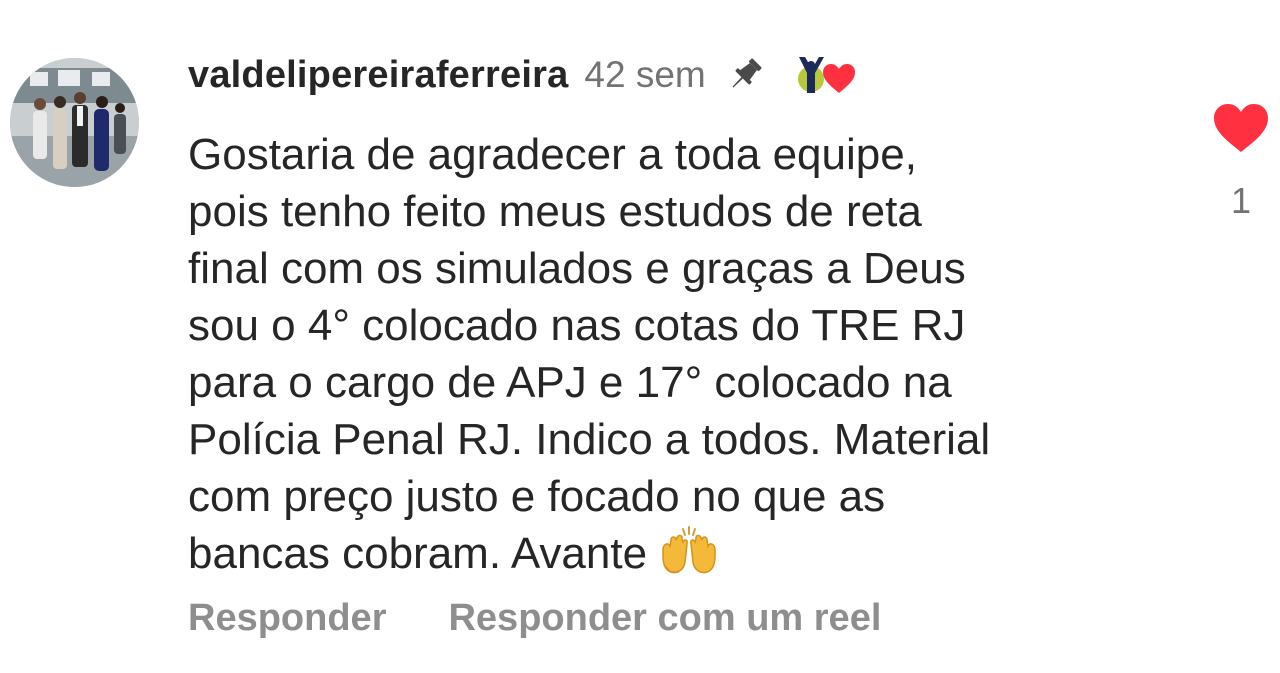 Image resolution: width=1280 pixels, height=673 pixels. I want to click on avatar-photo, so click(74, 122).